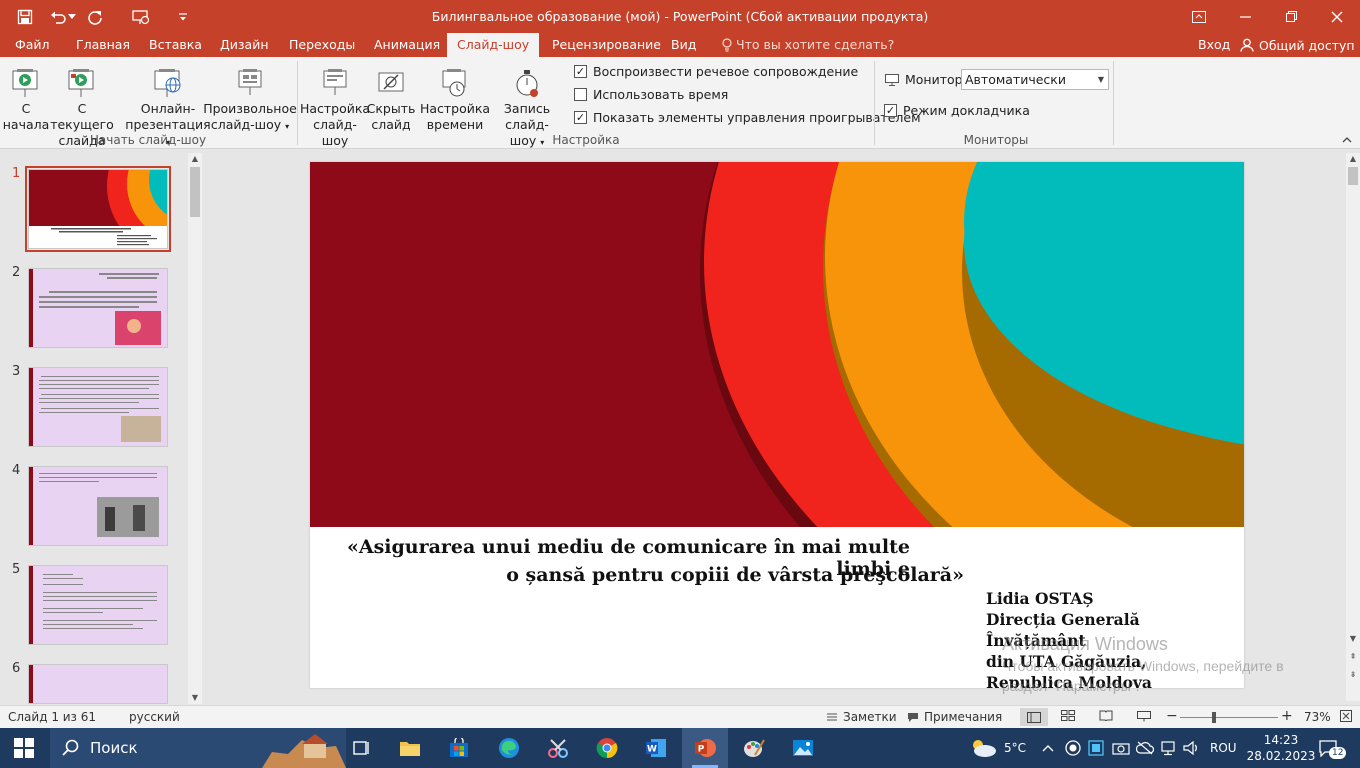 The height and width of the screenshot is (768, 1360). What do you see at coordinates (727, 45) in the screenshot?
I see `lightbulb-icon` at bounding box center [727, 45].